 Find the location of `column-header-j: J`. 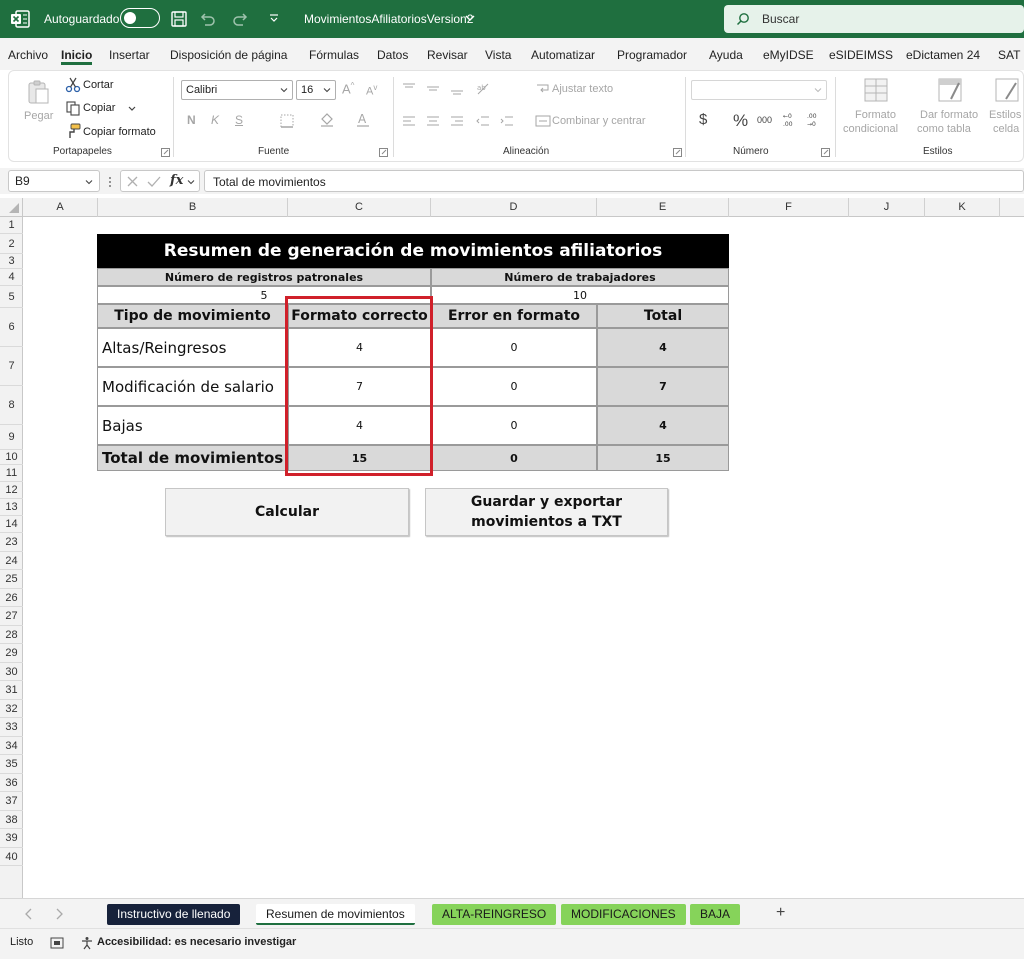

column-header-j: J is located at coordinates (887, 207).